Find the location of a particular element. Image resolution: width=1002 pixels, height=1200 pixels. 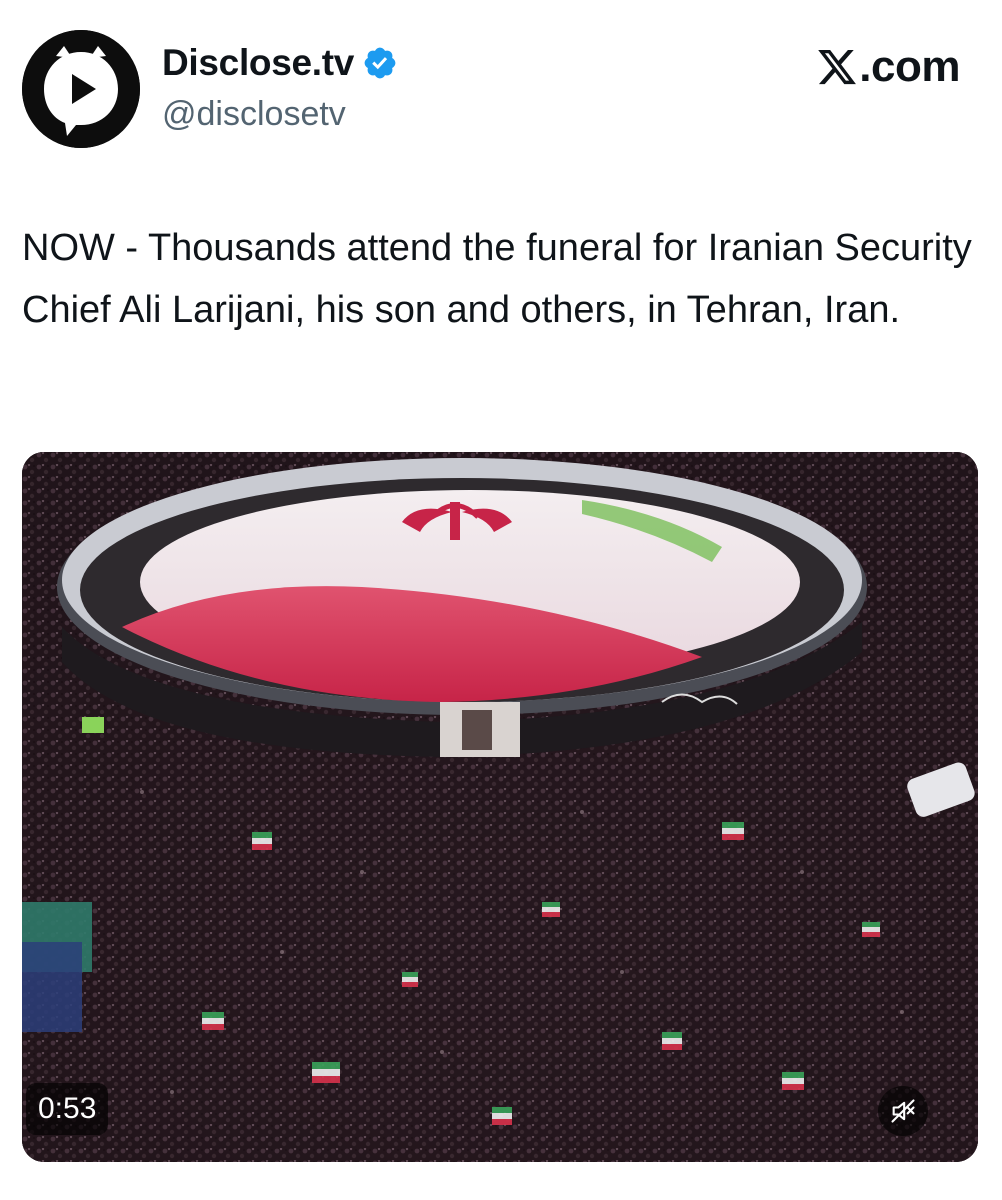

mute-toggle-button is located at coordinates (903, 1111).